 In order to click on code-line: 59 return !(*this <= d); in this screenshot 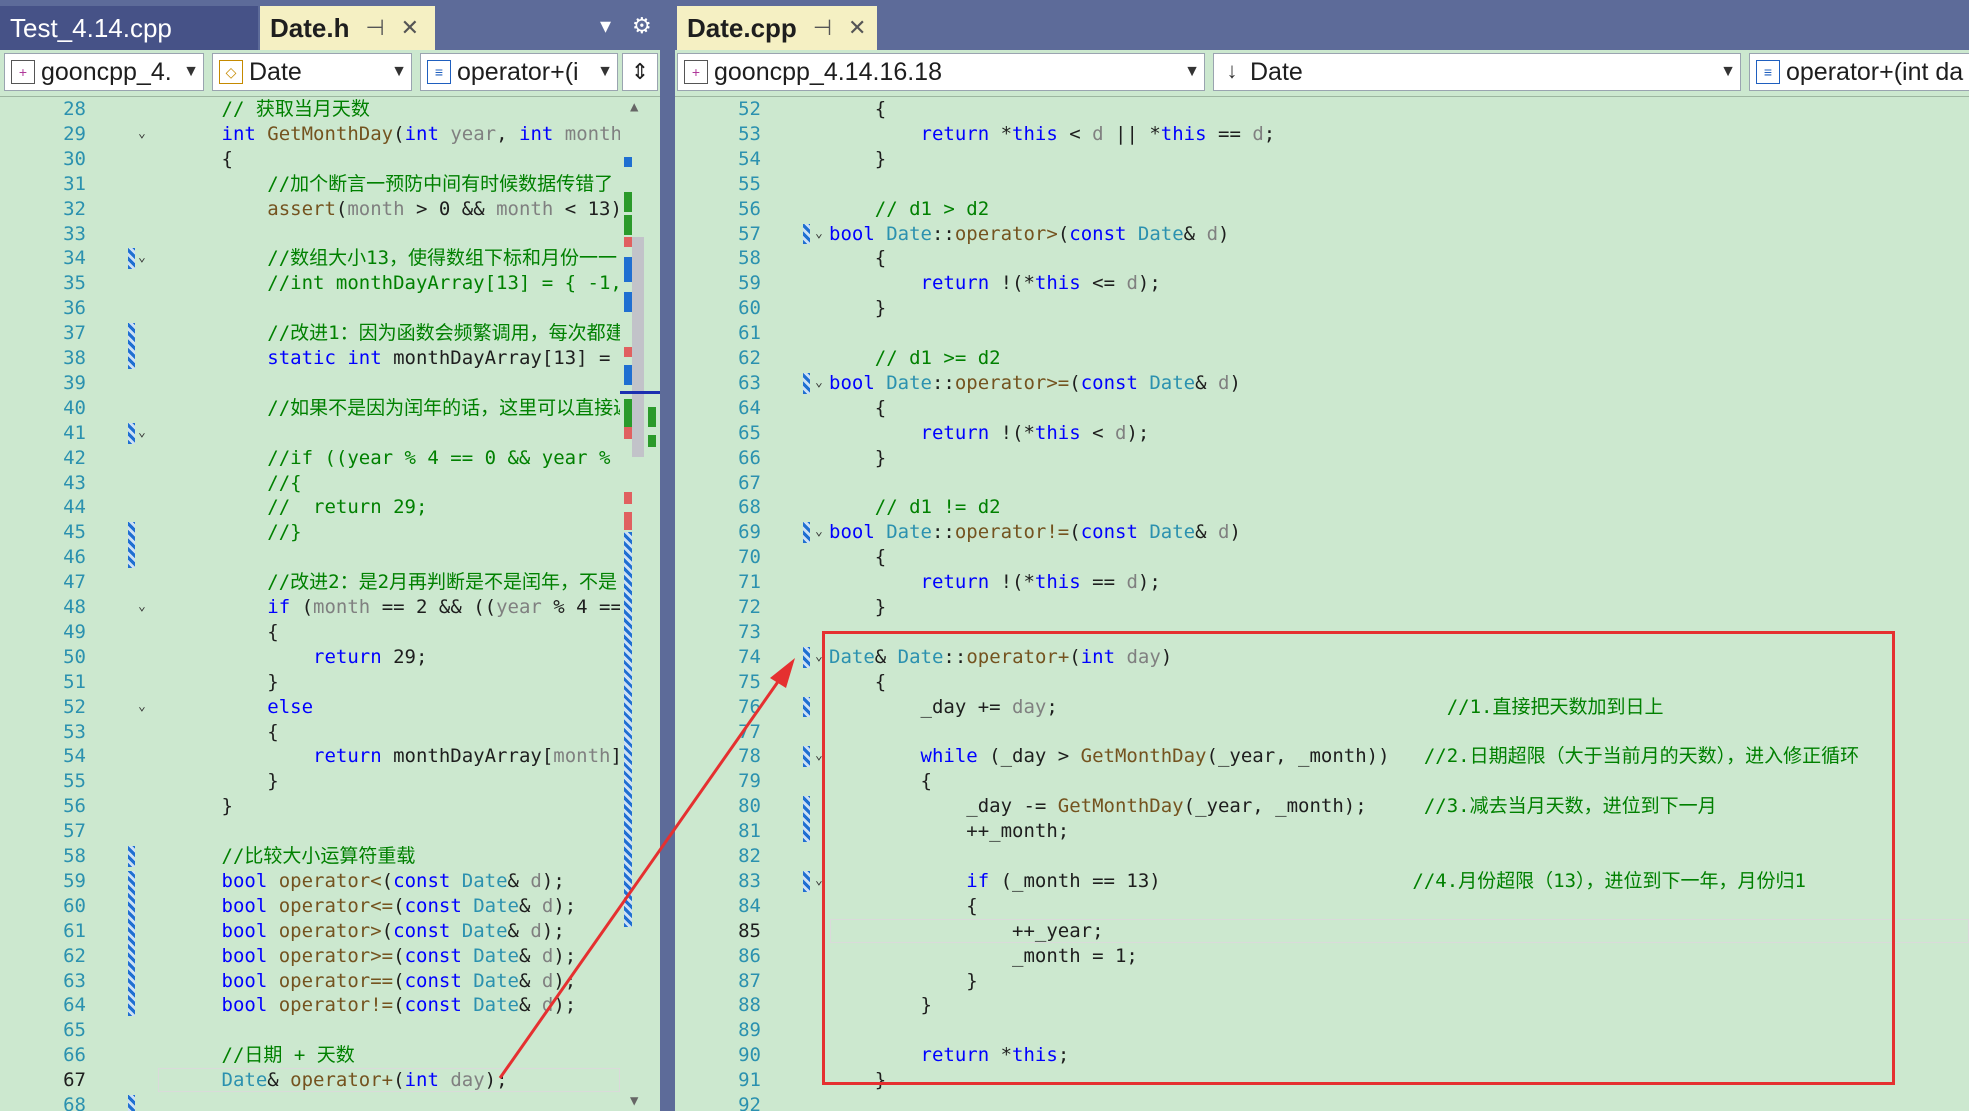, I will do `click(1322, 283)`.